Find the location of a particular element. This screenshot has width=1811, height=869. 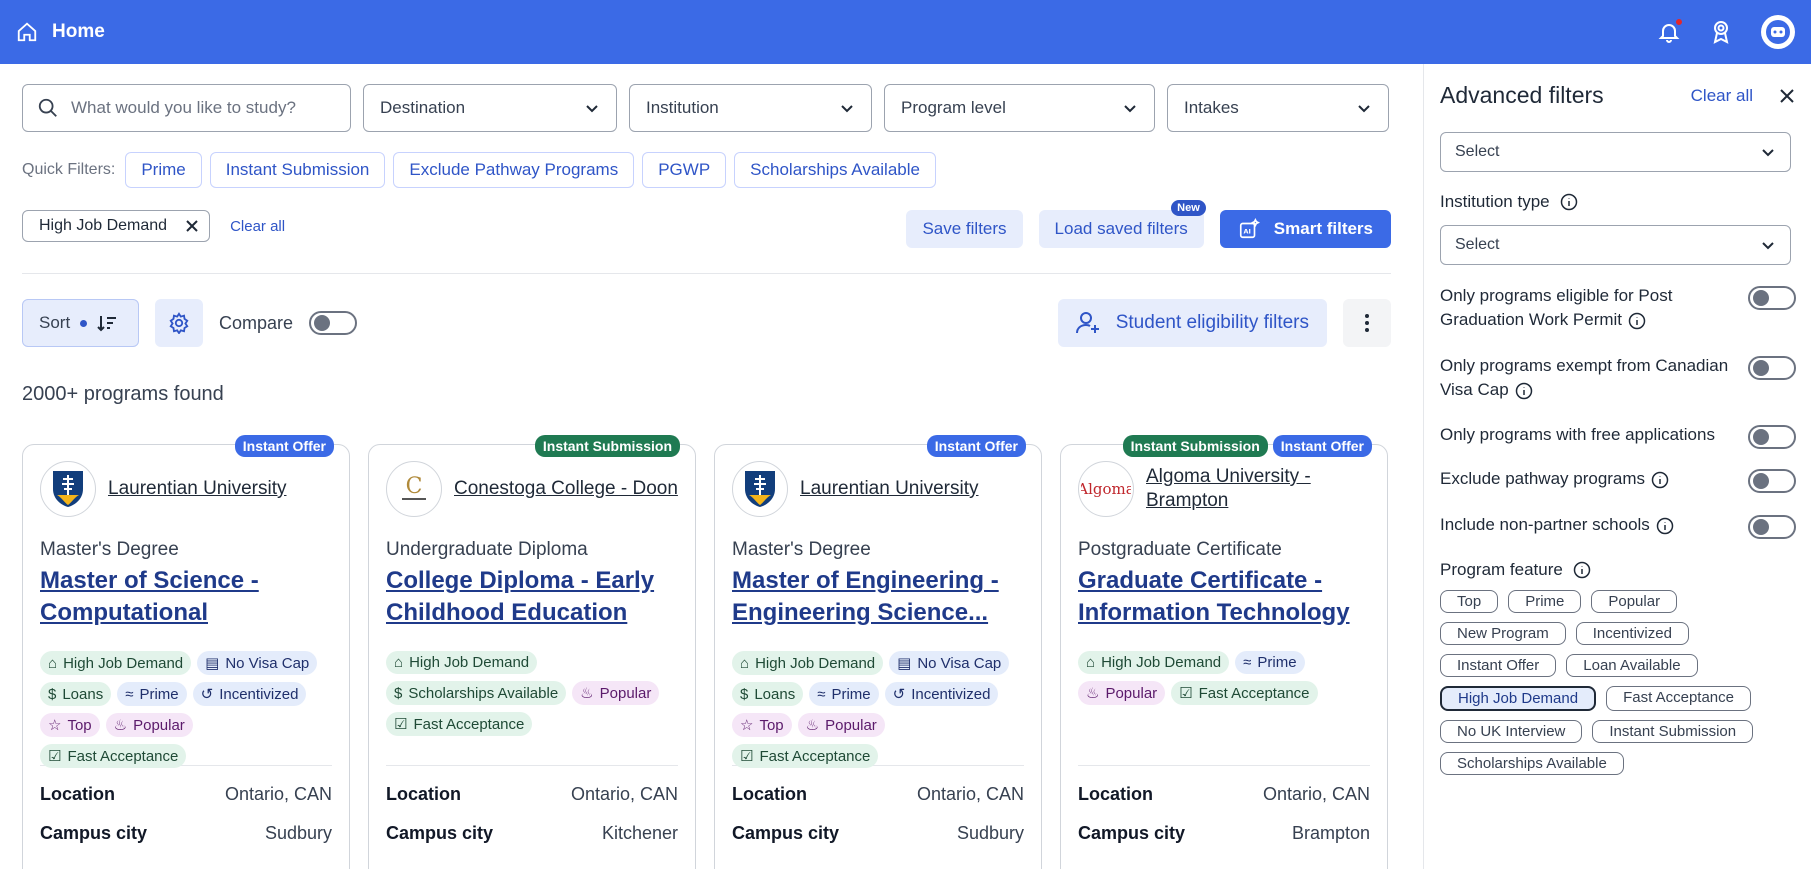

quick-filter-pgwp: PGWP is located at coordinates (684, 170).